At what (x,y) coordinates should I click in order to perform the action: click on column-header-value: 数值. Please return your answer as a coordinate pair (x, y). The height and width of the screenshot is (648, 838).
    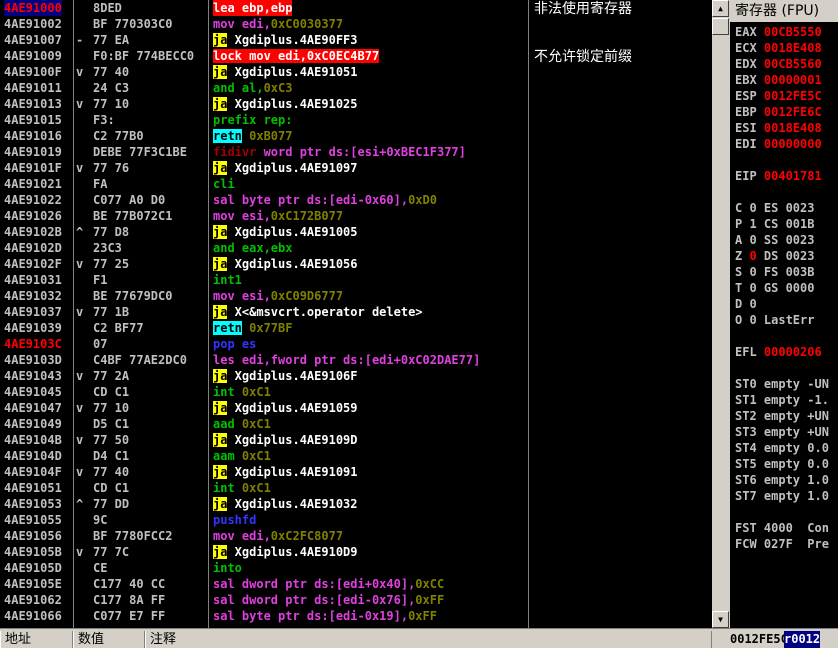
    Looking at the image, I should click on (109, 639).